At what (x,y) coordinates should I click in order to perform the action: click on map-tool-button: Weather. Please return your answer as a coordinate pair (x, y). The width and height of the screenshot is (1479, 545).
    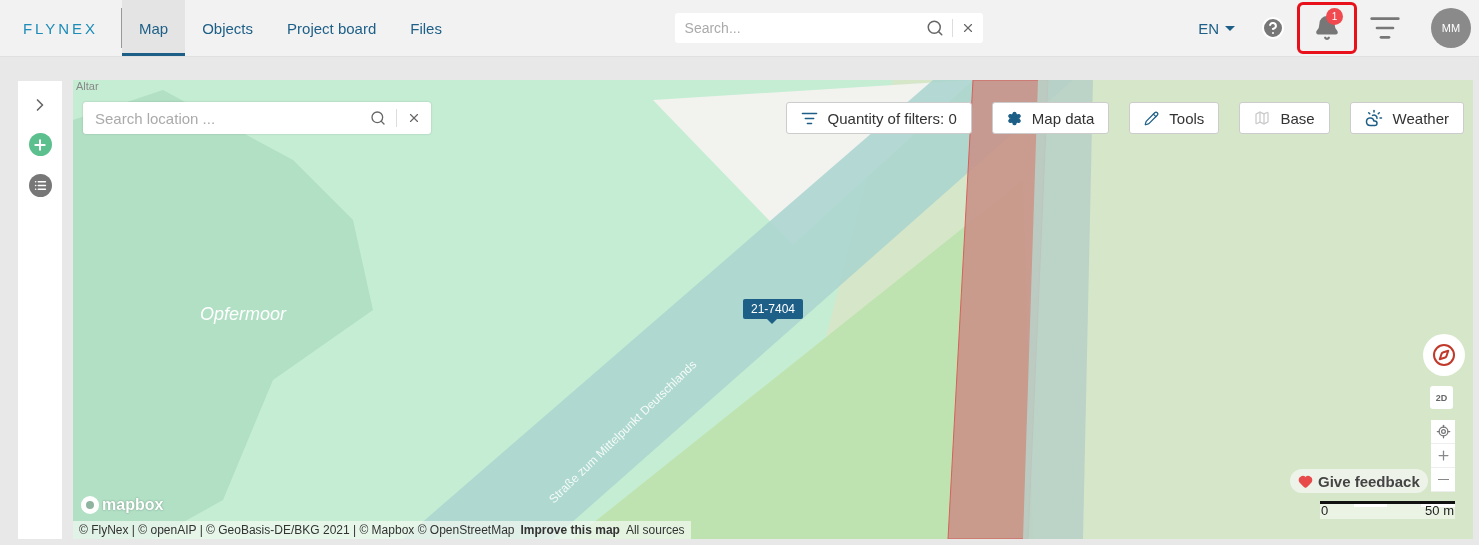
    Looking at the image, I should click on (1406, 118).